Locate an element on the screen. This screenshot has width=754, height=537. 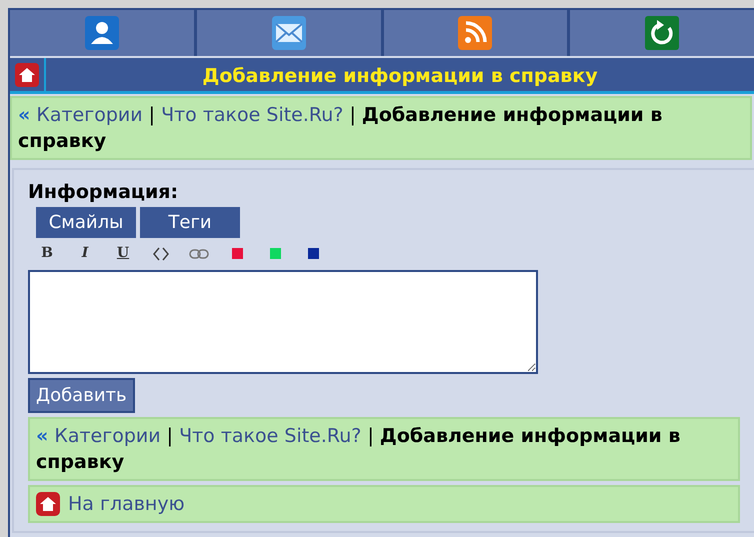
format-button: U is located at coordinates (123, 253).